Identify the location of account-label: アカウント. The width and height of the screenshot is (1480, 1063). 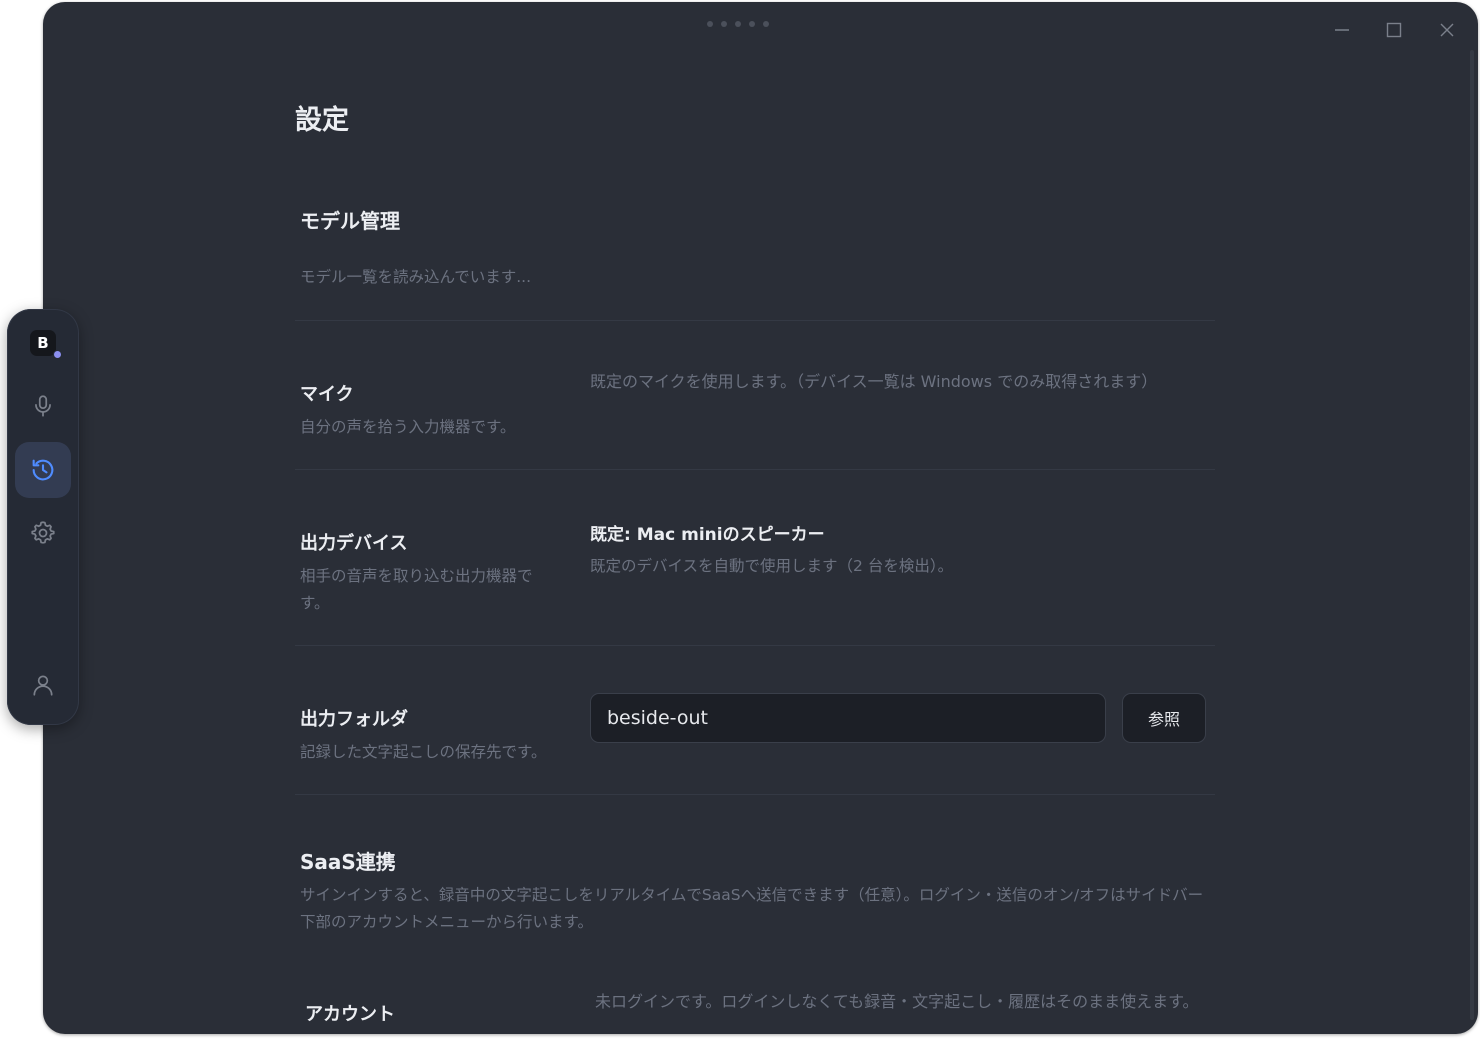
(350, 1014).